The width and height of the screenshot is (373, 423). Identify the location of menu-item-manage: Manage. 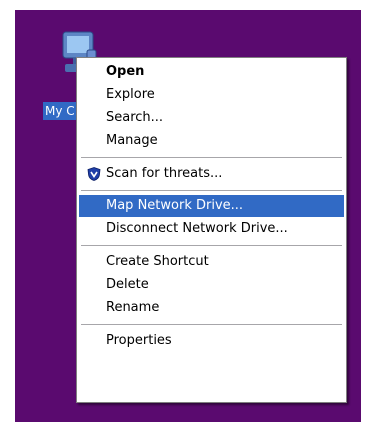
(211, 141).